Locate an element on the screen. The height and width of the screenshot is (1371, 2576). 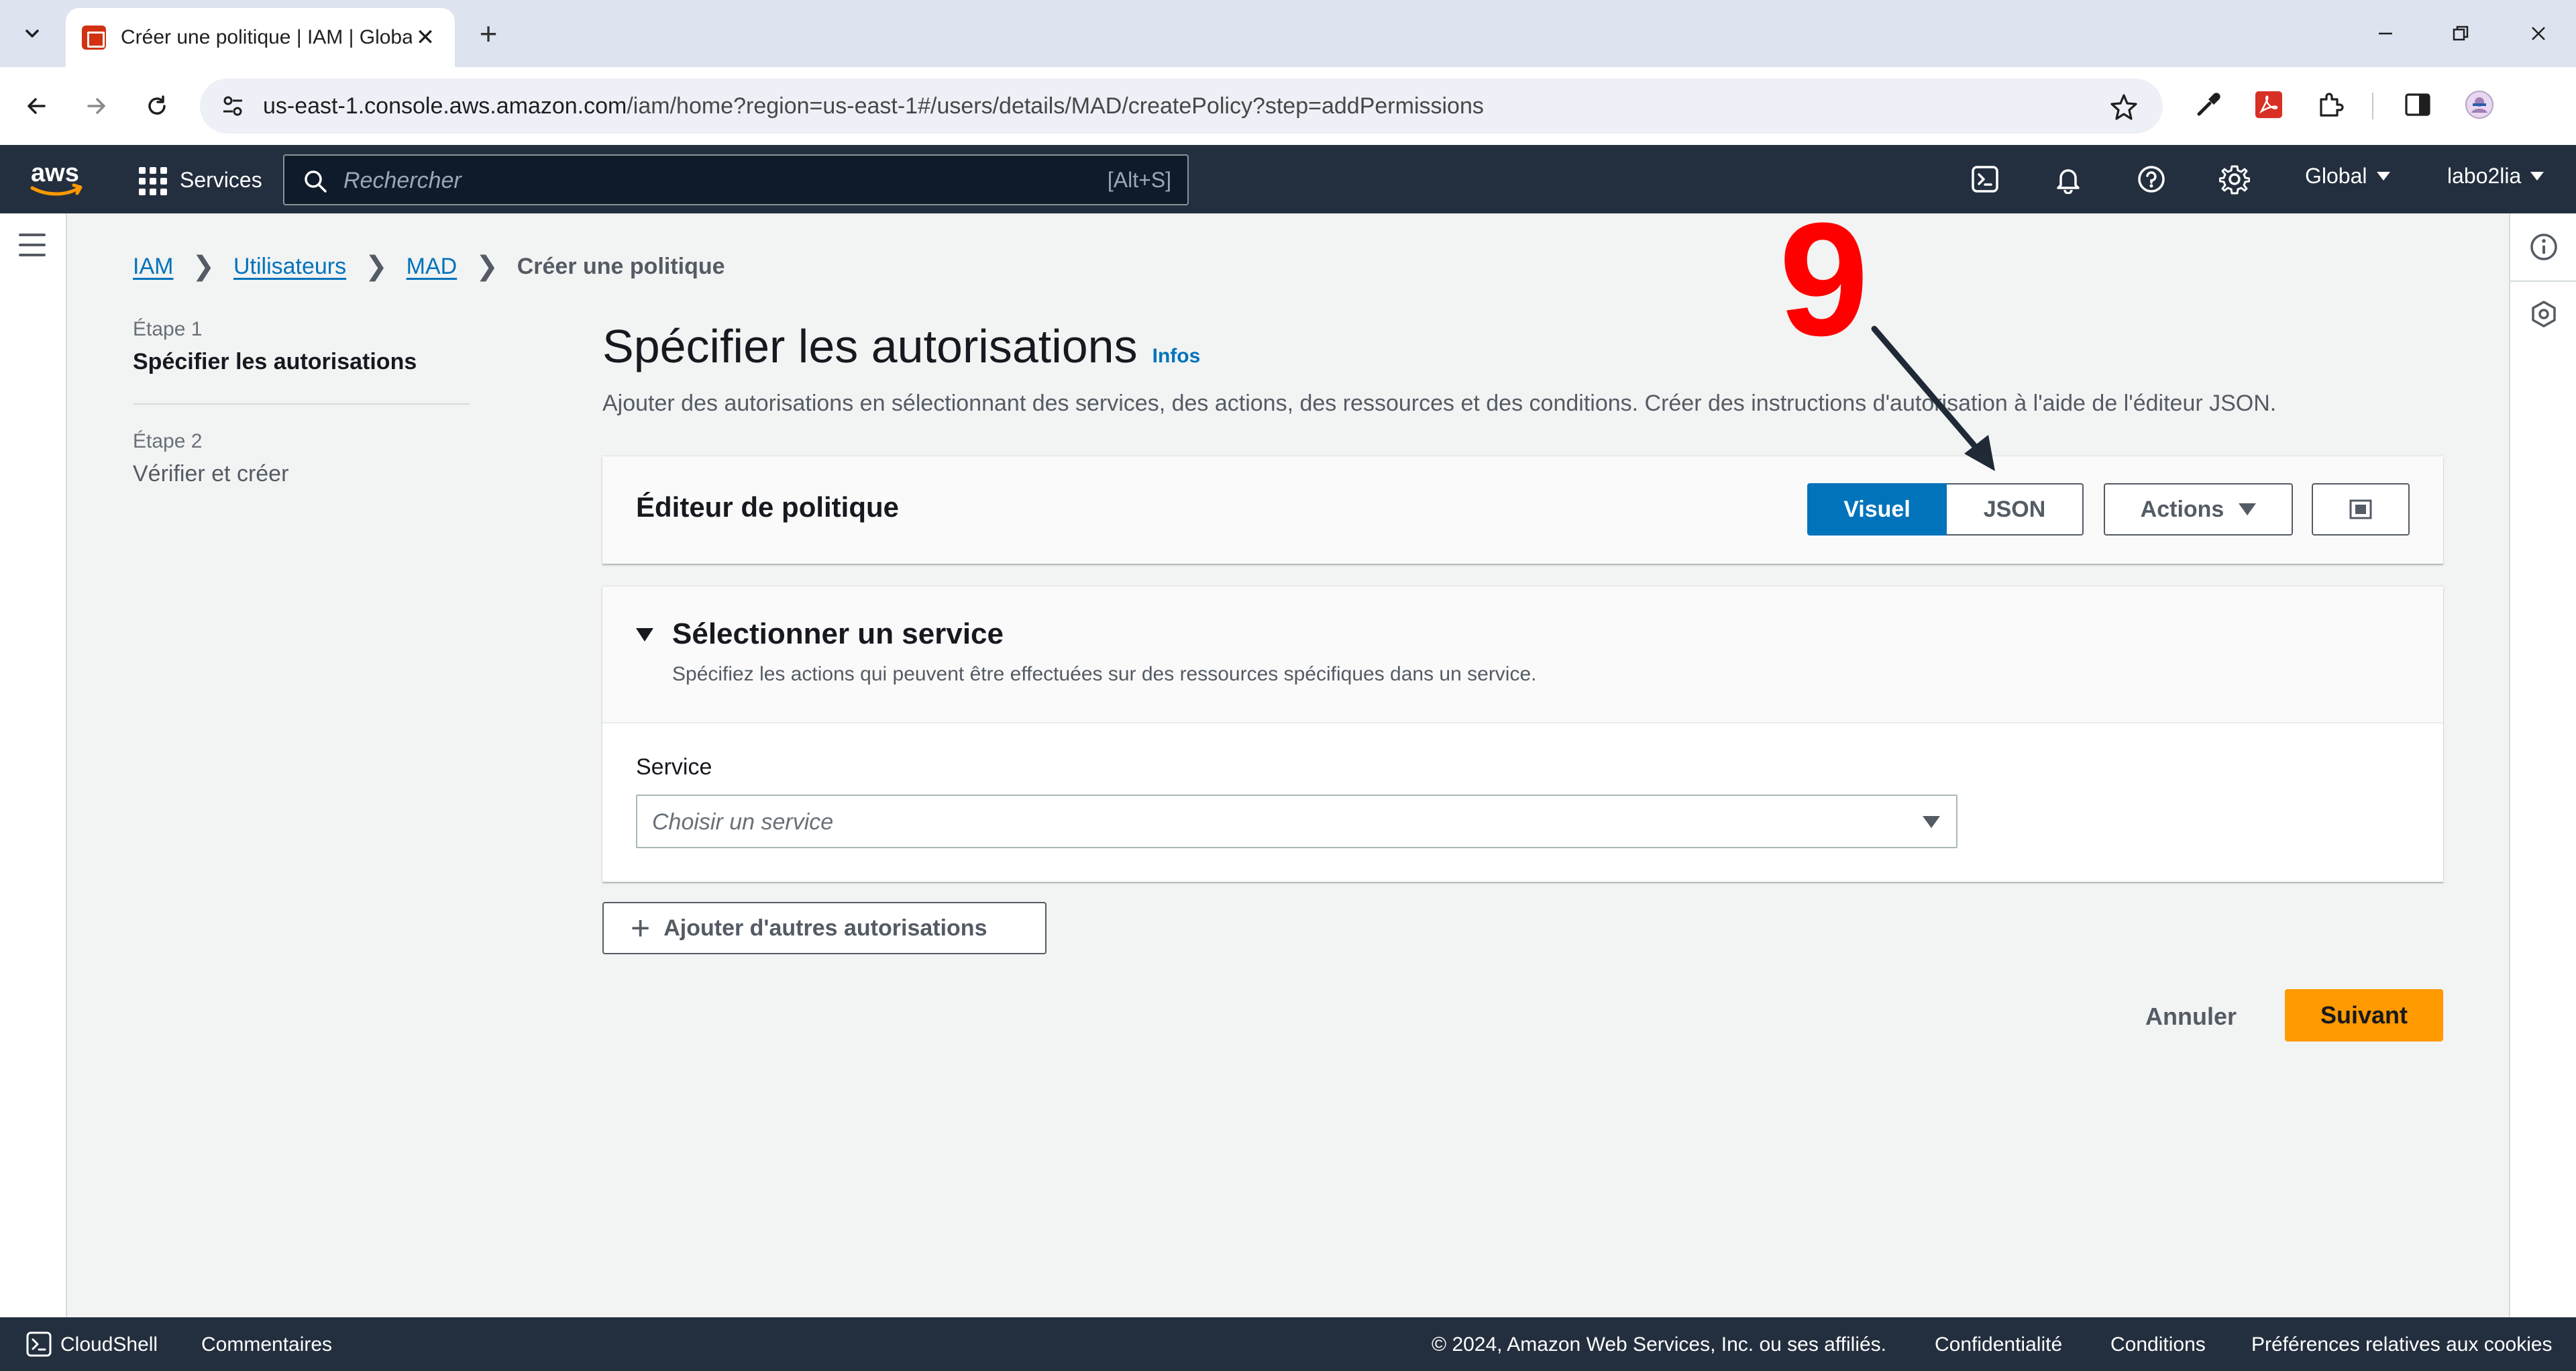
add-permissions-label: Ajouter d'autres autorisations is located at coordinates (825, 928).